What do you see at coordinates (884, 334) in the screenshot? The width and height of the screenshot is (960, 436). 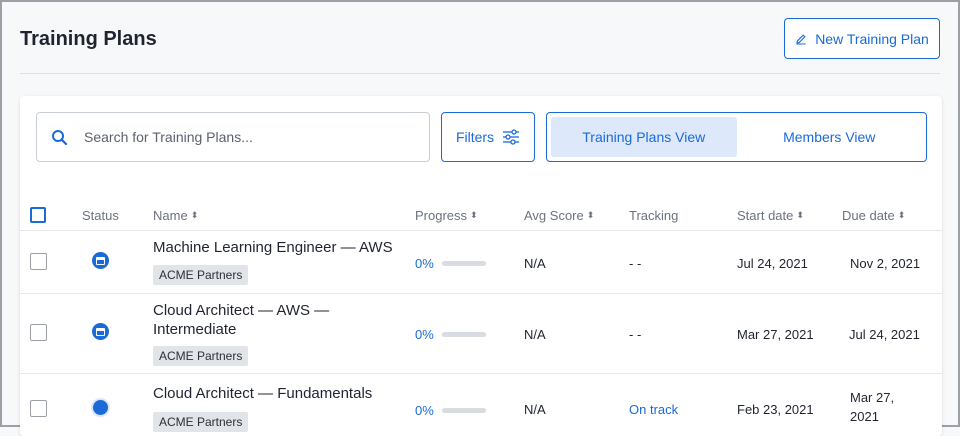 I see `due-date: Jul 24, 2021` at bounding box center [884, 334].